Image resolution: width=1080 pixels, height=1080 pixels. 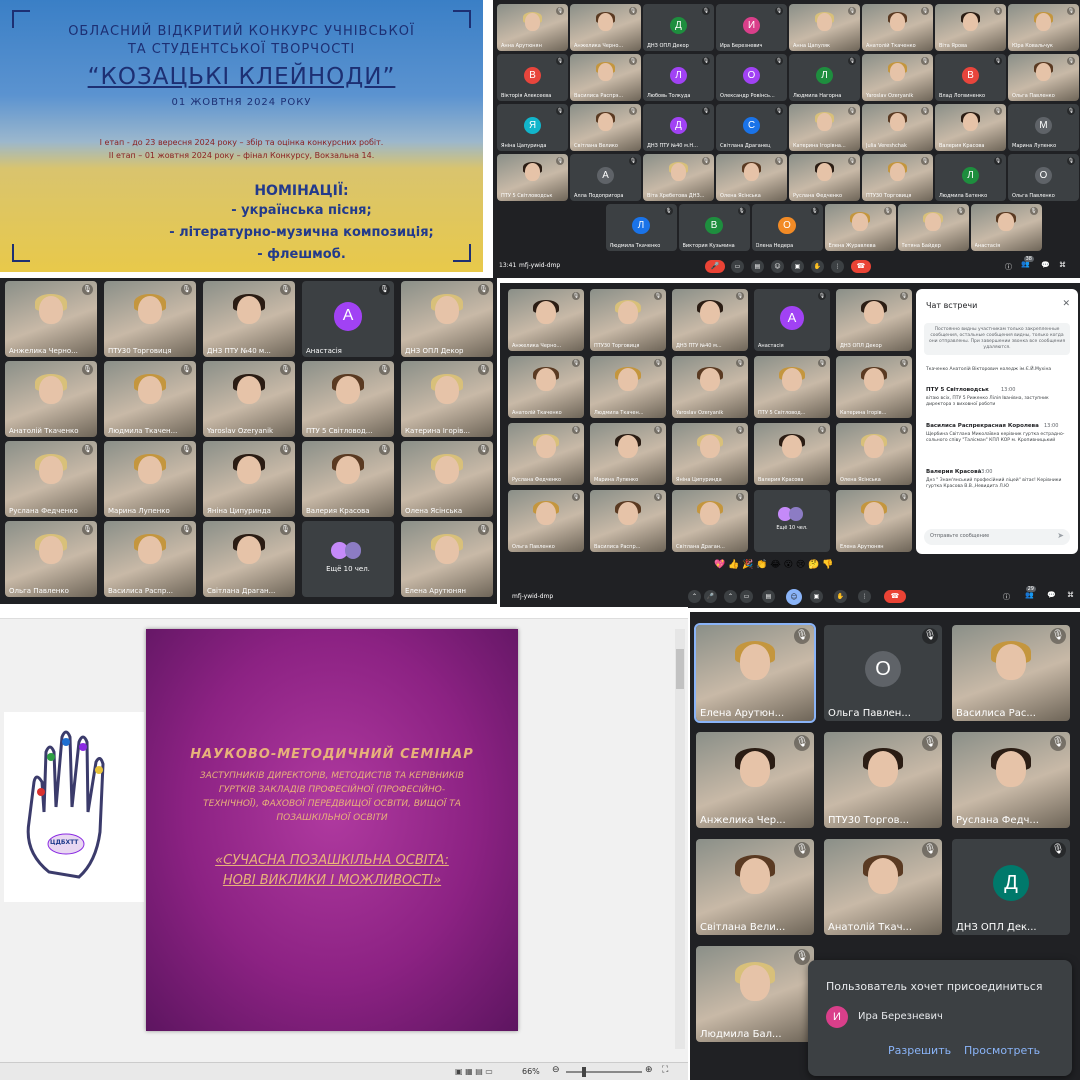 What do you see at coordinates (861, 266) in the screenshot?
I see `leave-call-button: ☎` at bounding box center [861, 266].